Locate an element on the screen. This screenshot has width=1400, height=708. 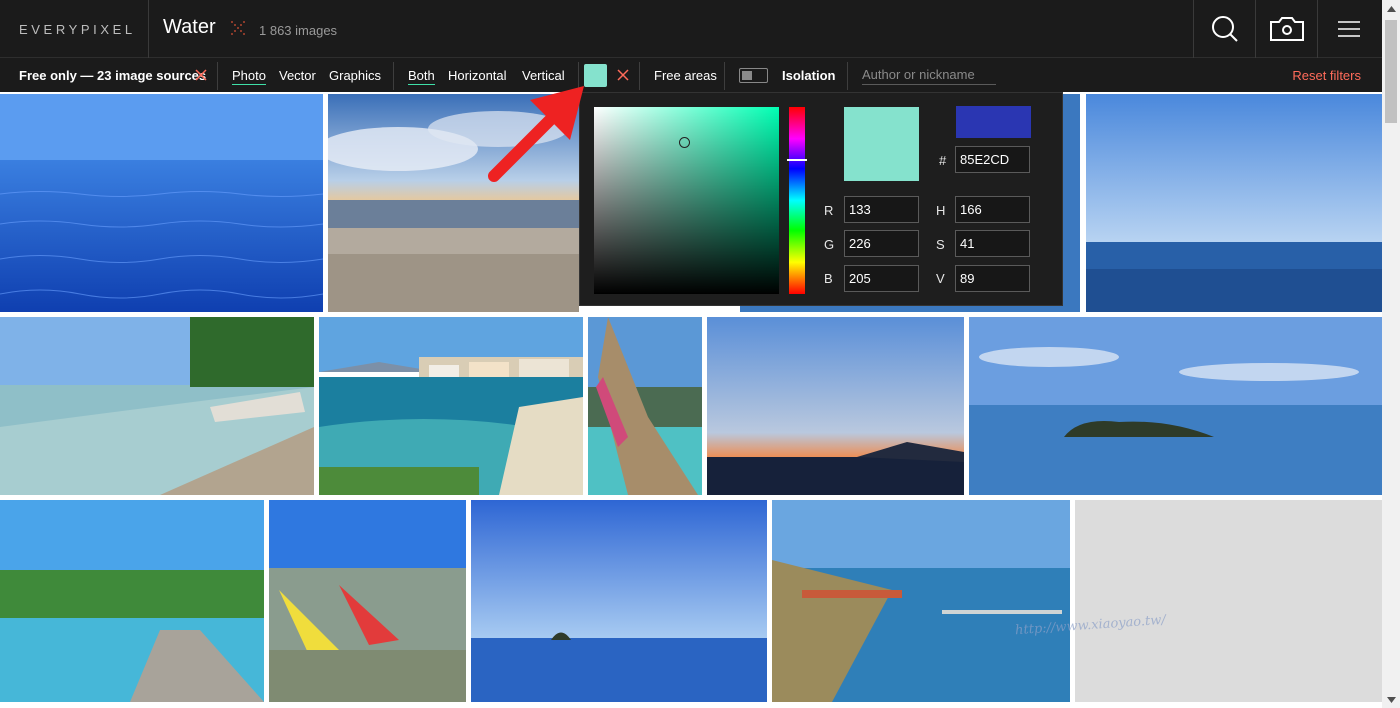
search-query: Water is located at coordinates (189, 27).